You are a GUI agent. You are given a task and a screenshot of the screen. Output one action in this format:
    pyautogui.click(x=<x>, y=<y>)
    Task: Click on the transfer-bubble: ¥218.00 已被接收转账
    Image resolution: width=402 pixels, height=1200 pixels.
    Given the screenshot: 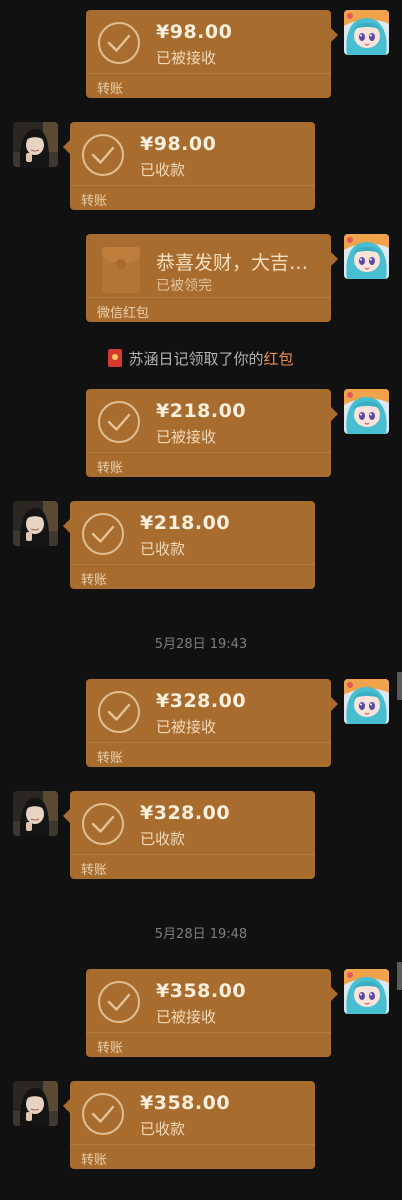 What is the action you would take?
    pyautogui.click(x=212, y=433)
    